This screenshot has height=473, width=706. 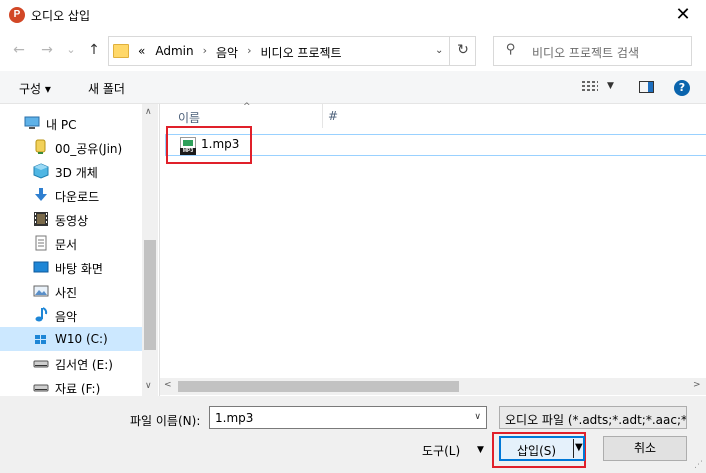 I want to click on address-bar: « Admin › 음악 › 비디오 프로젝트 ⌄, so click(x=292, y=51).